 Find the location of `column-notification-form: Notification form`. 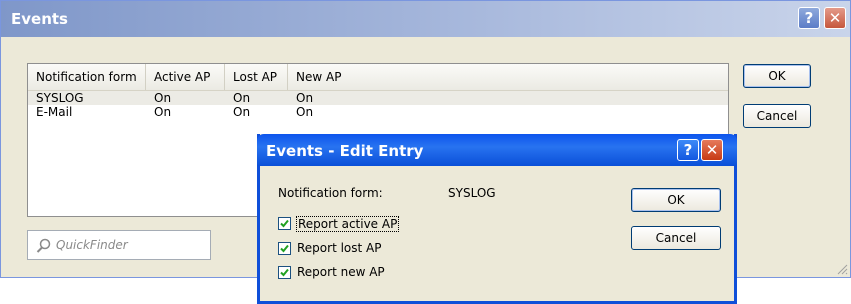

column-notification-form: Notification form is located at coordinates (87, 77).